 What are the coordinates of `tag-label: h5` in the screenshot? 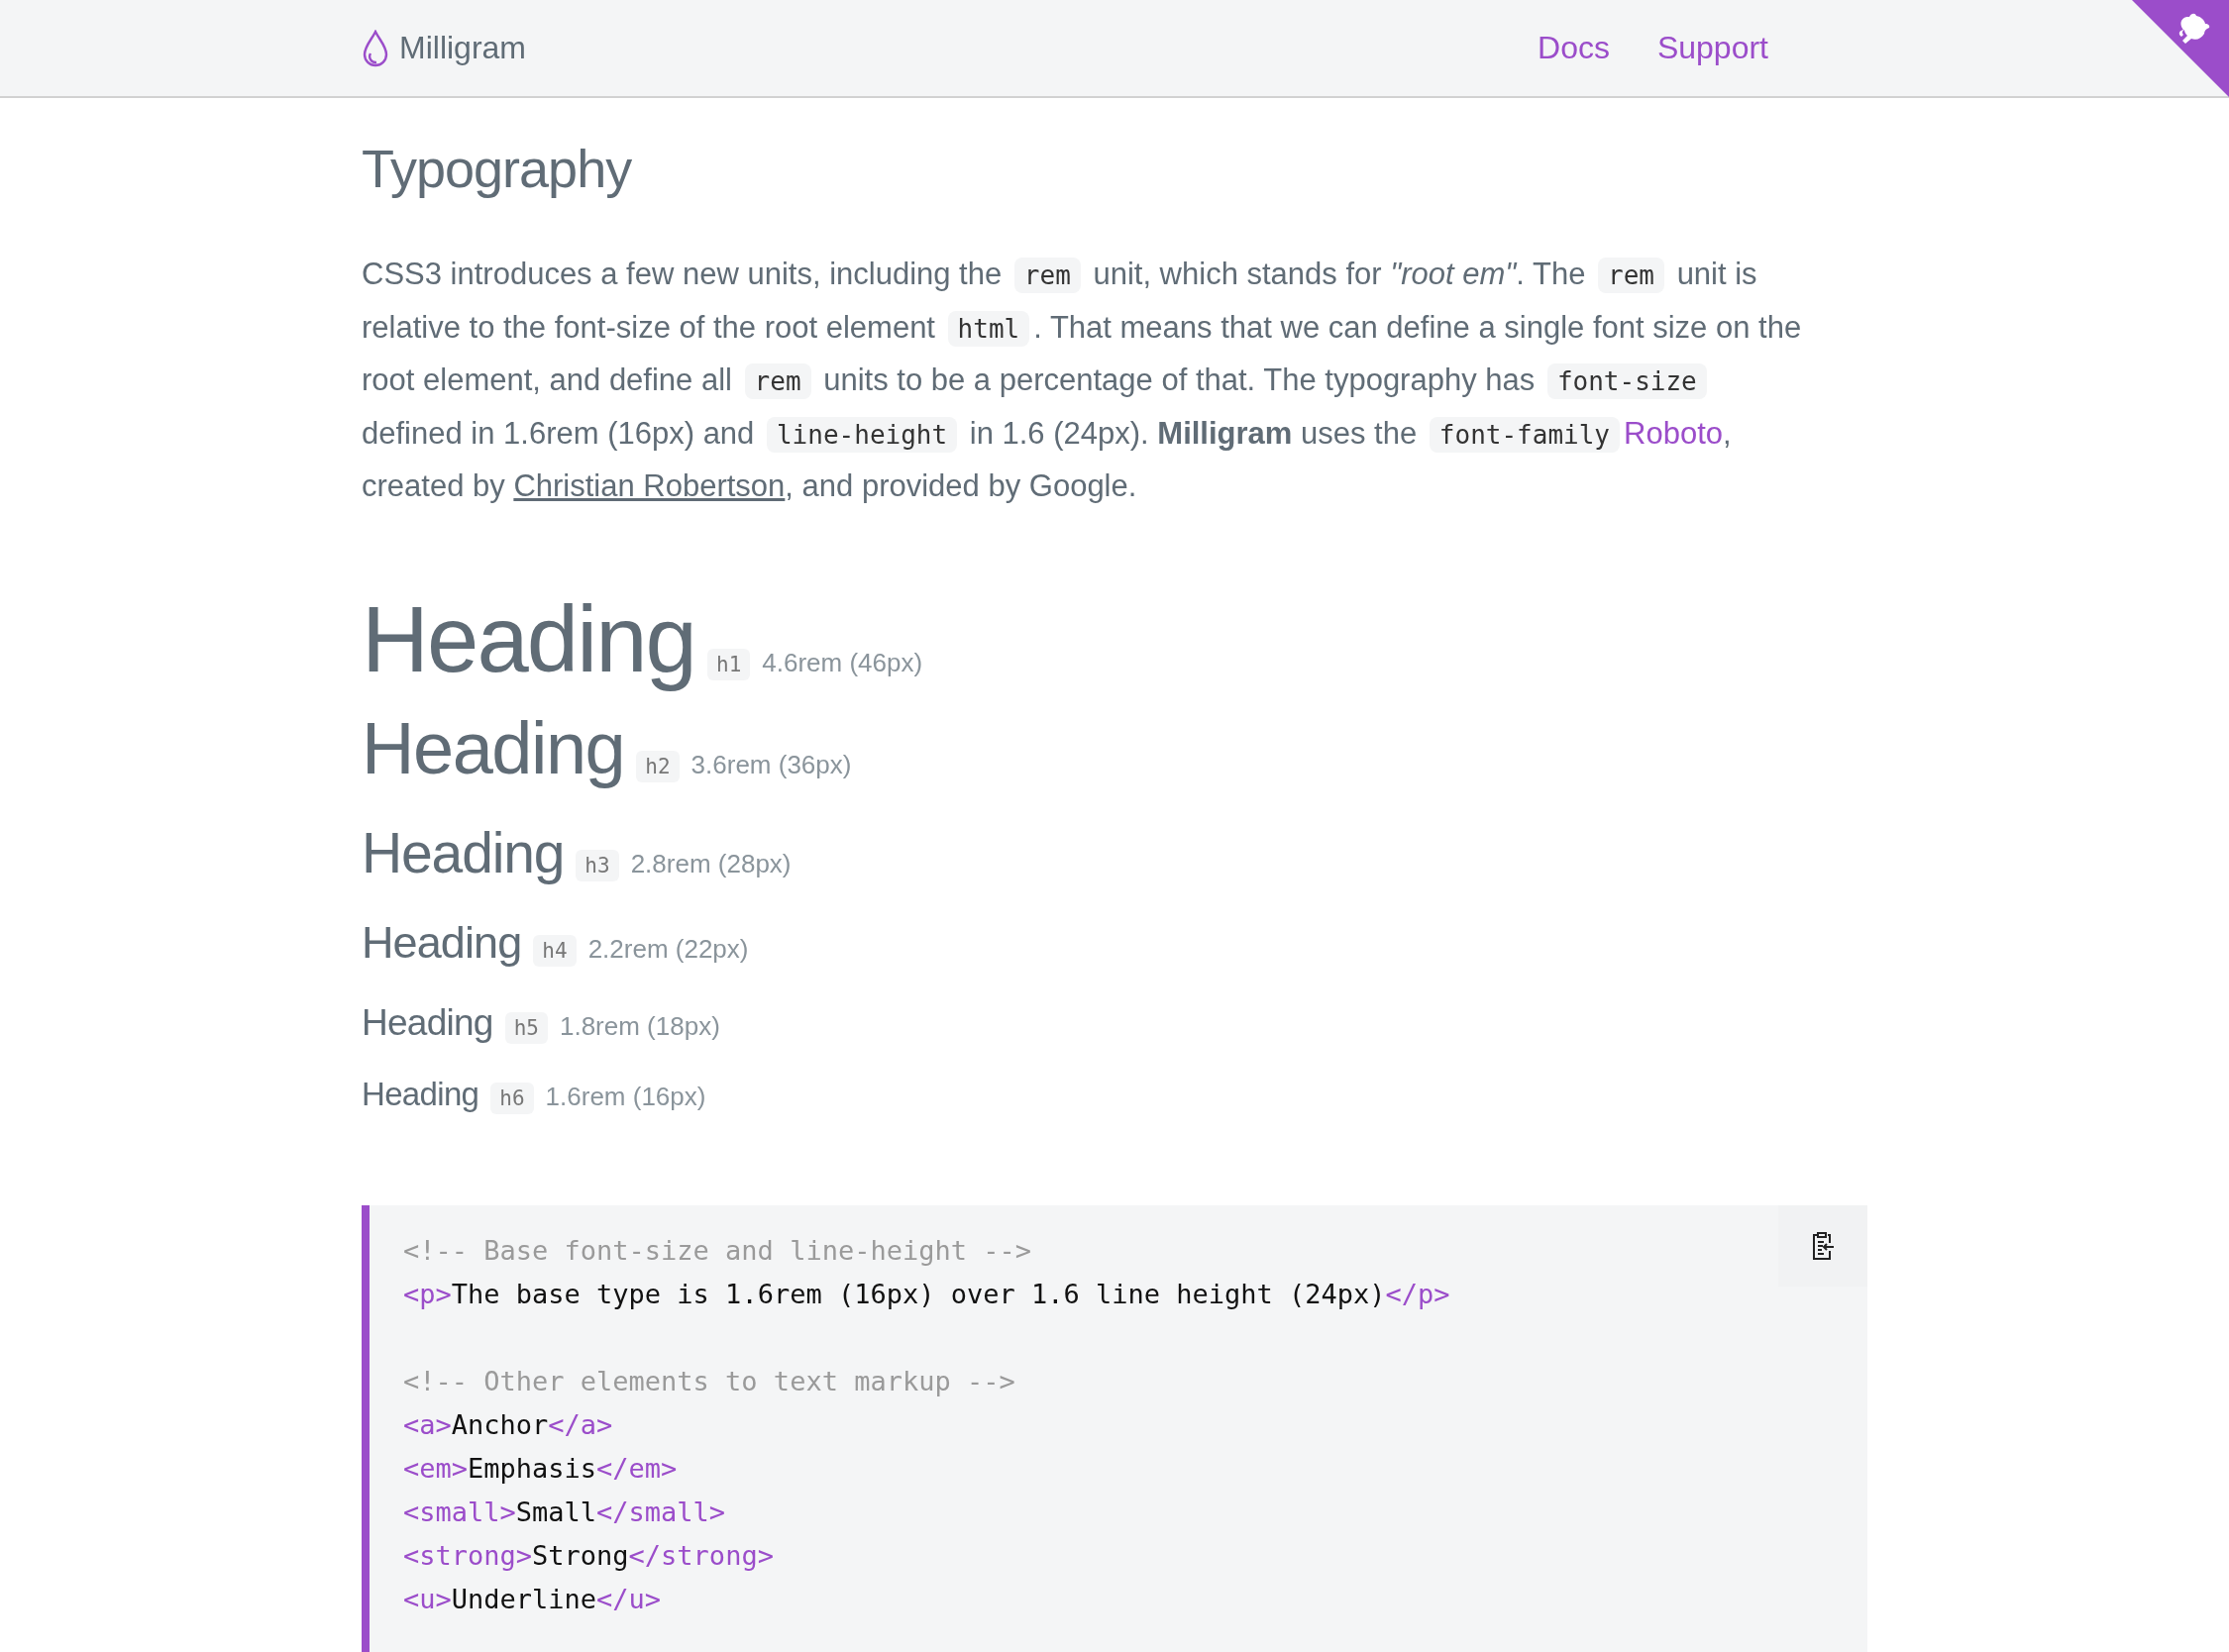 It's located at (526, 1027).